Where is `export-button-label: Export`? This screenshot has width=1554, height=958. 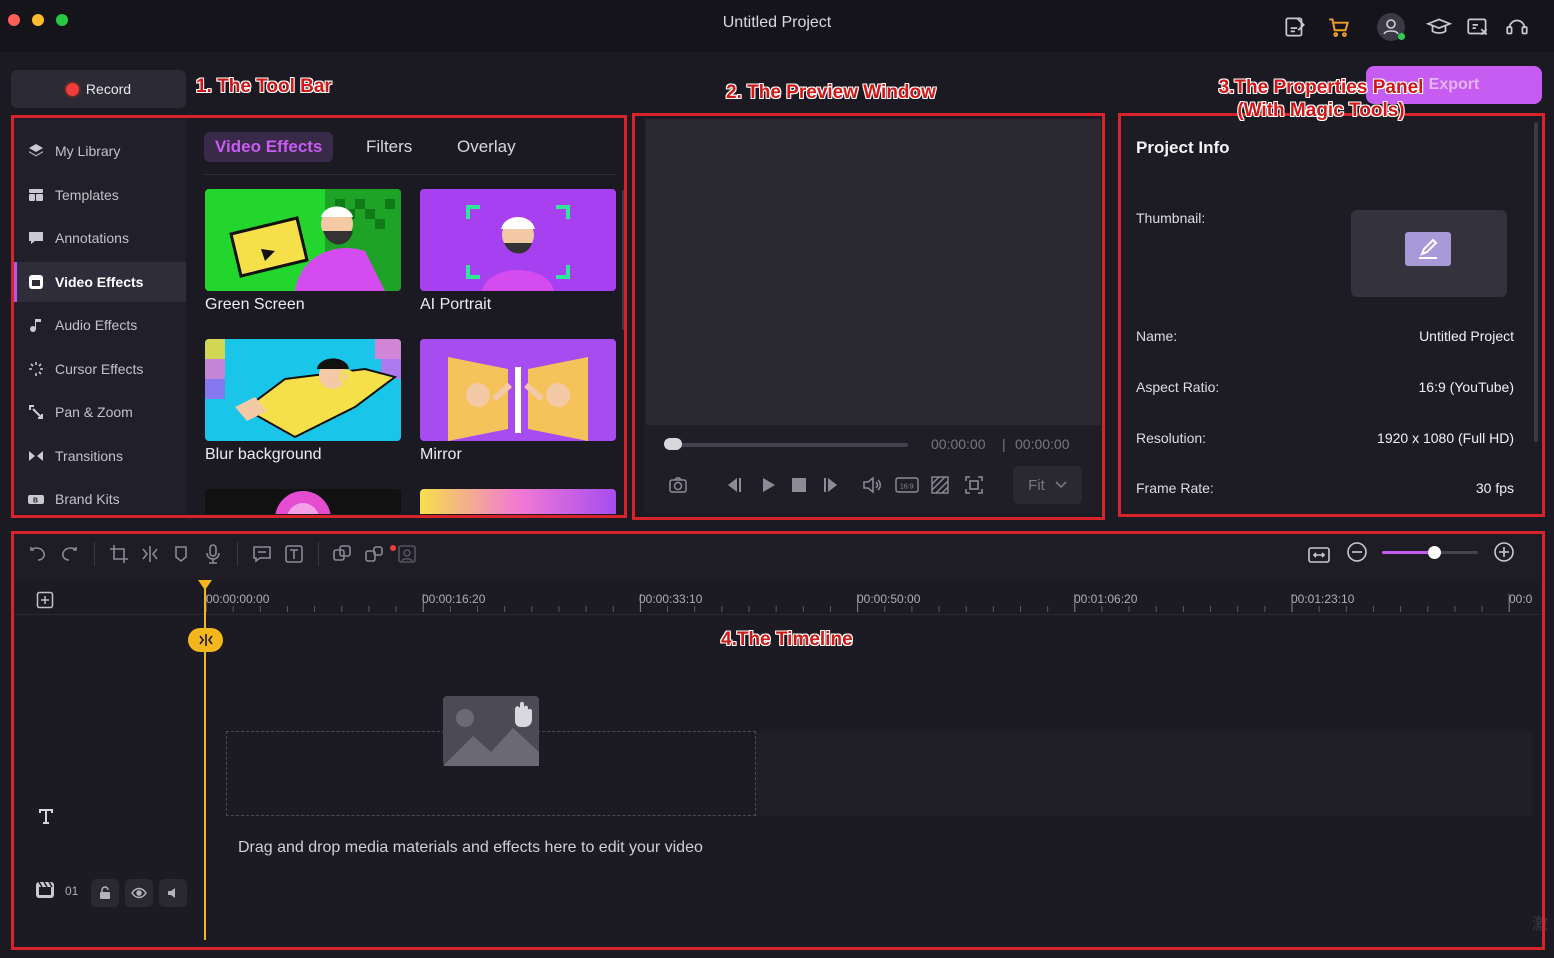
export-button-label: Export is located at coordinates (1454, 84).